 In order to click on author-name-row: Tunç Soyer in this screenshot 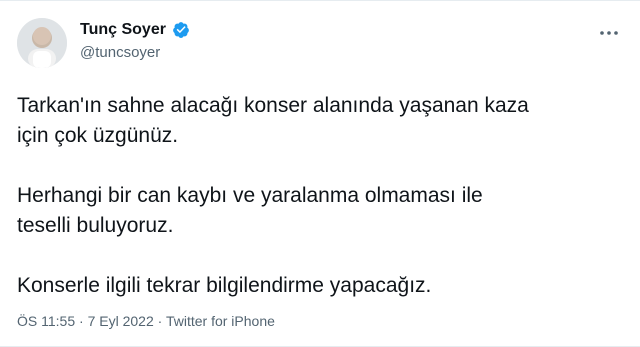, I will do `click(135, 30)`.